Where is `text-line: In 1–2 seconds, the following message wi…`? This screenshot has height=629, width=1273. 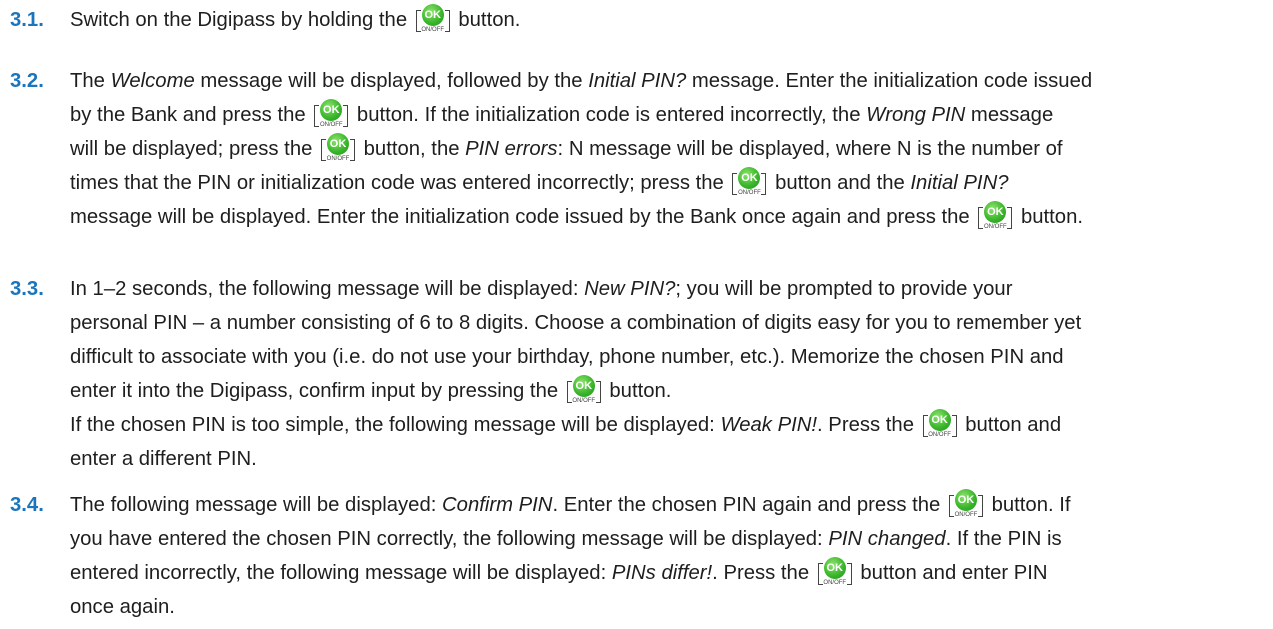 text-line: In 1–2 seconds, the following message wi… is located at coordinates (541, 289).